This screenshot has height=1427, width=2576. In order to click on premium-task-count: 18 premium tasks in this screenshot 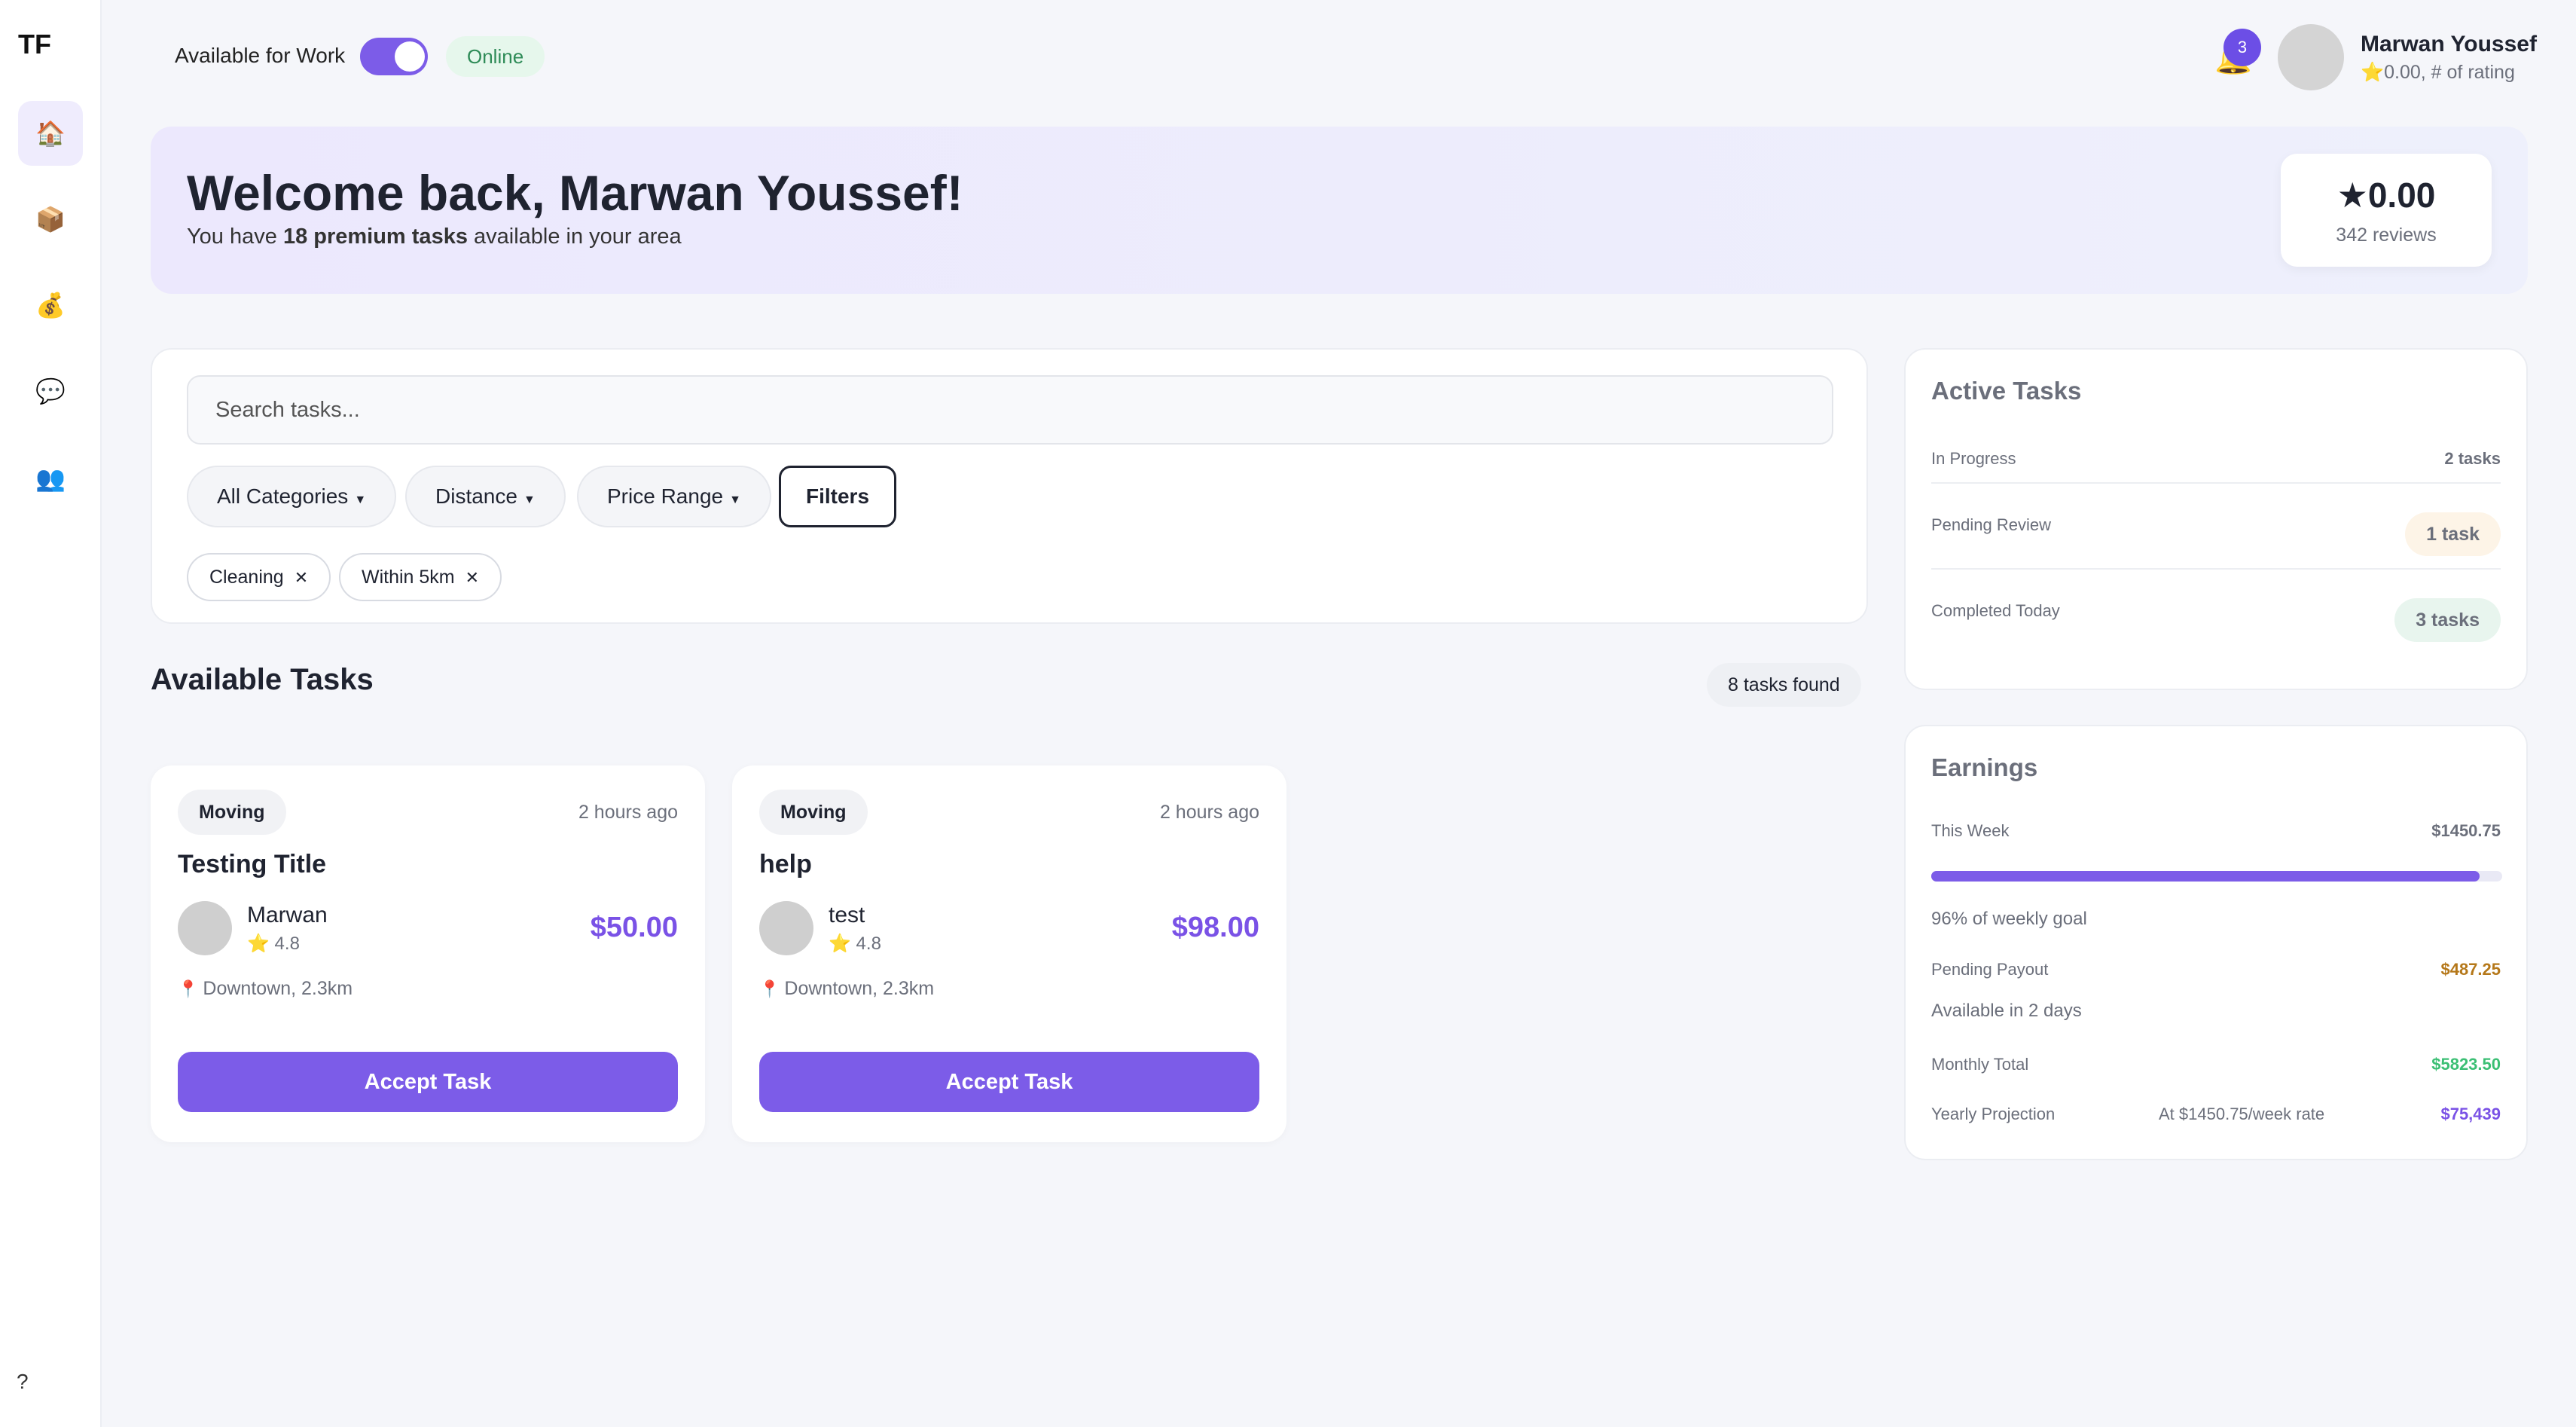, I will do `click(375, 237)`.